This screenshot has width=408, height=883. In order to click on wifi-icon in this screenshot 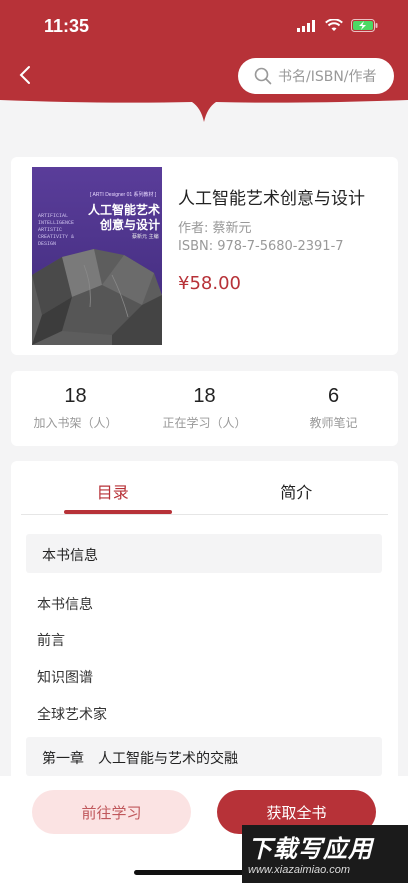, I will do `click(334, 25)`.